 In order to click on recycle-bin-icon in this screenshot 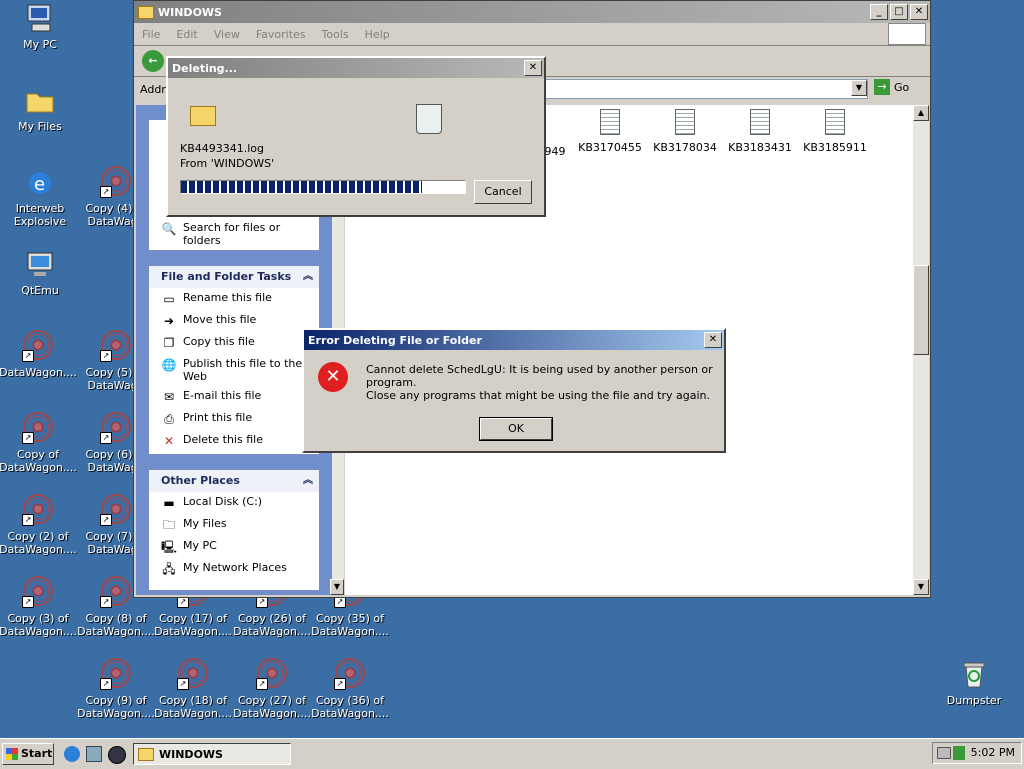, I will do `click(974, 674)`.